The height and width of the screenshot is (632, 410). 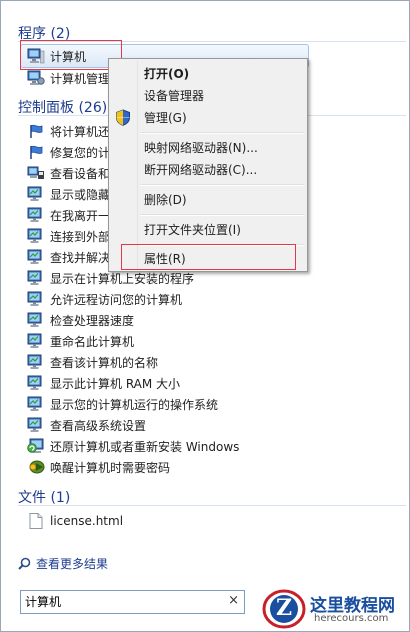 I want to click on control-panel-item: 查找并解决, so click(x=68, y=257).